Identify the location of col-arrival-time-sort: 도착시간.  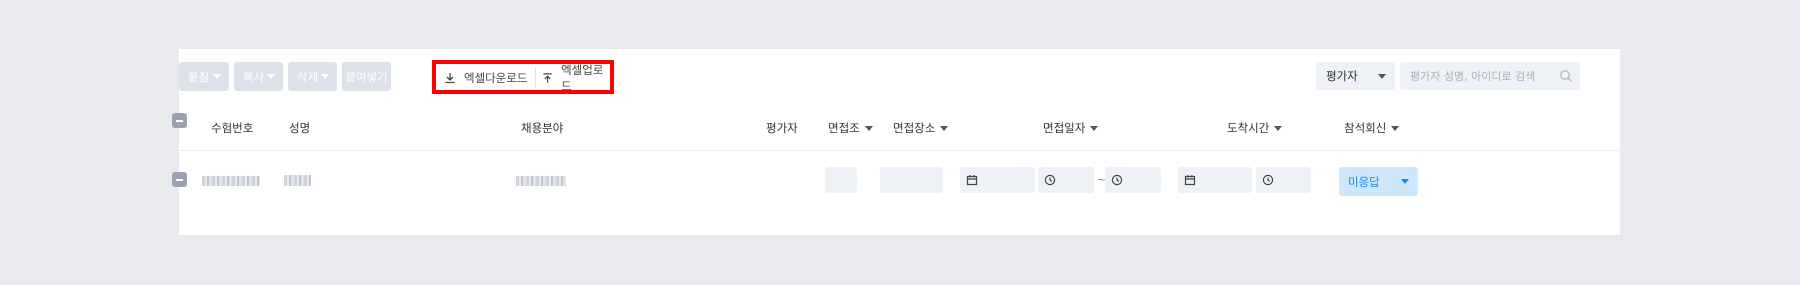
(1255, 128).